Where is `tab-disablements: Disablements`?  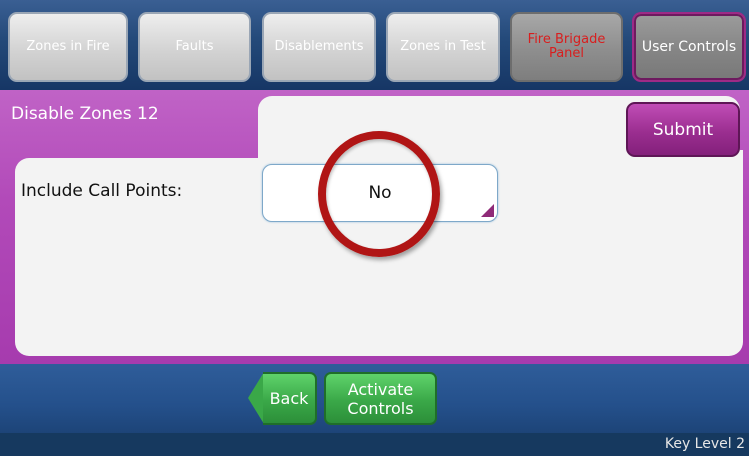 tab-disablements: Disablements is located at coordinates (319, 47).